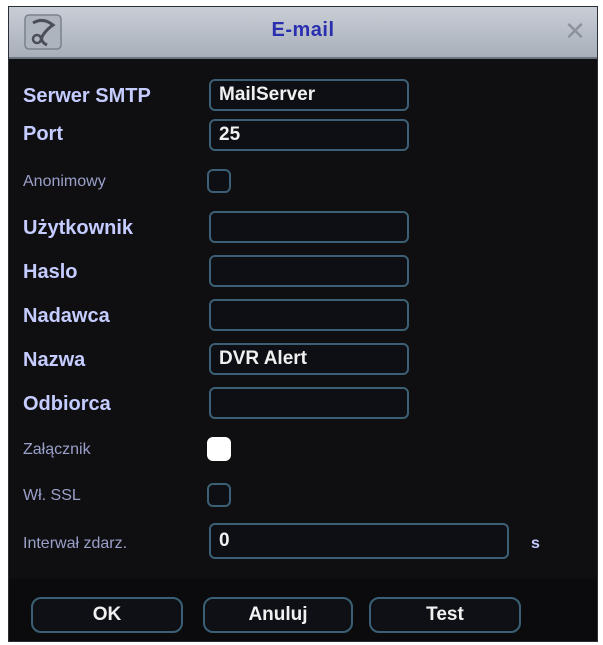  Describe the element at coordinates (309, 359) in the screenshot. I see `name-input` at that location.